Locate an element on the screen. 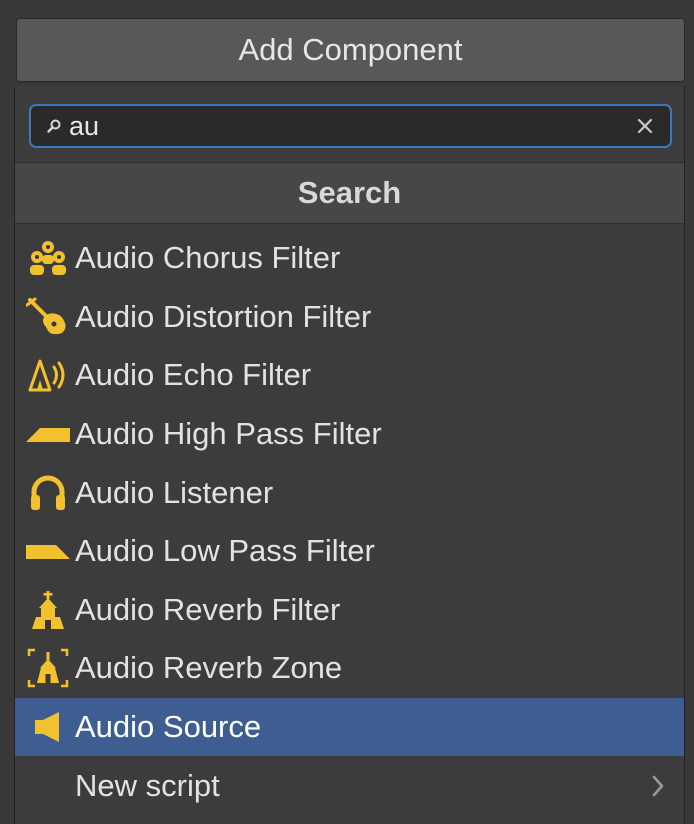  audio-listener-icon is located at coordinates (48, 493).